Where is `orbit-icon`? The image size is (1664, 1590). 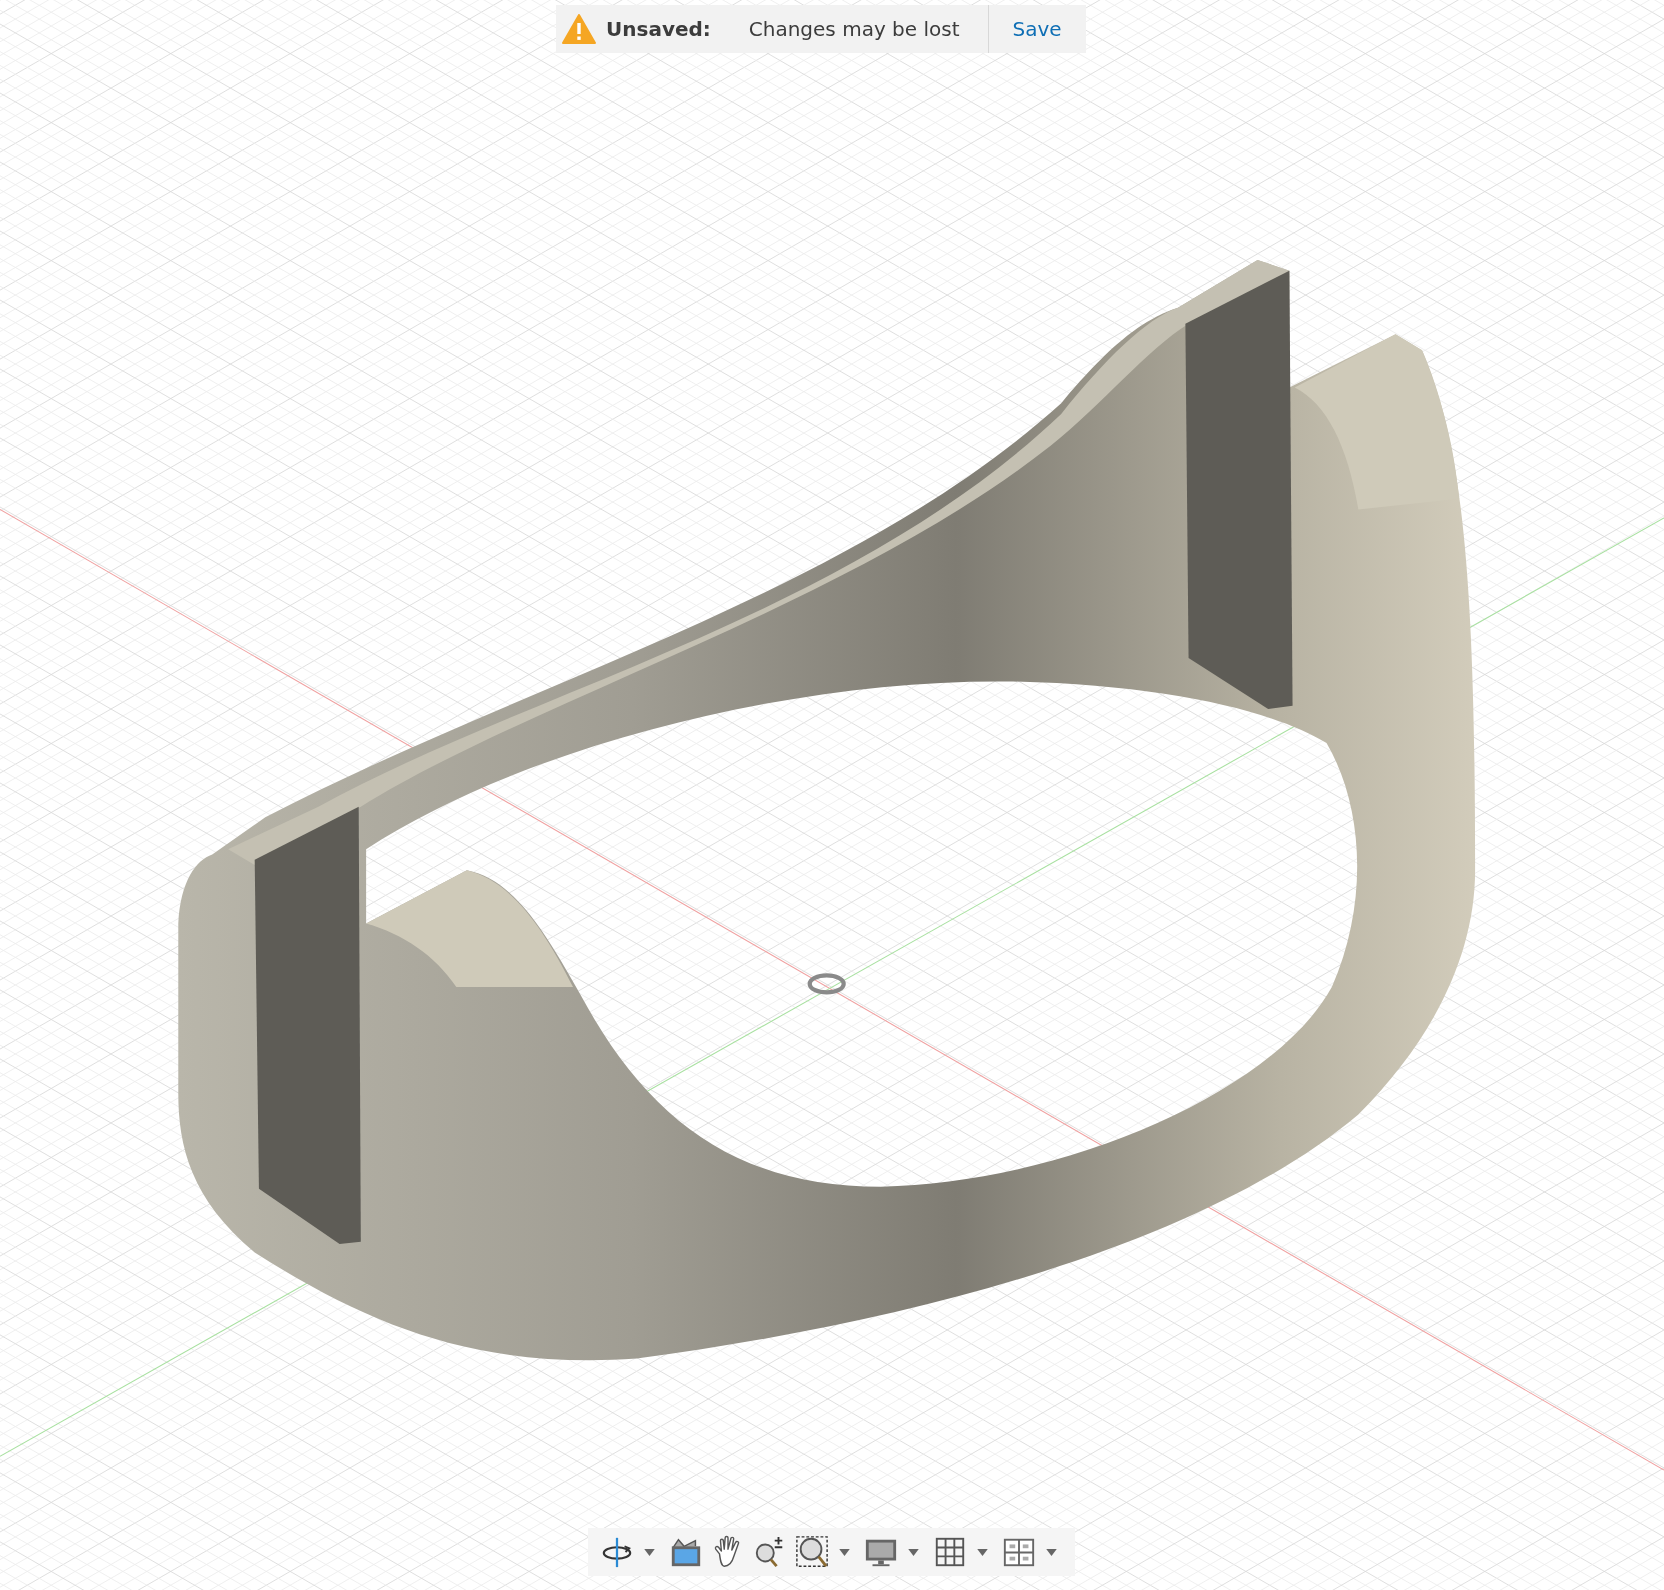
orbit-icon is located at coordinates (617, 1552).